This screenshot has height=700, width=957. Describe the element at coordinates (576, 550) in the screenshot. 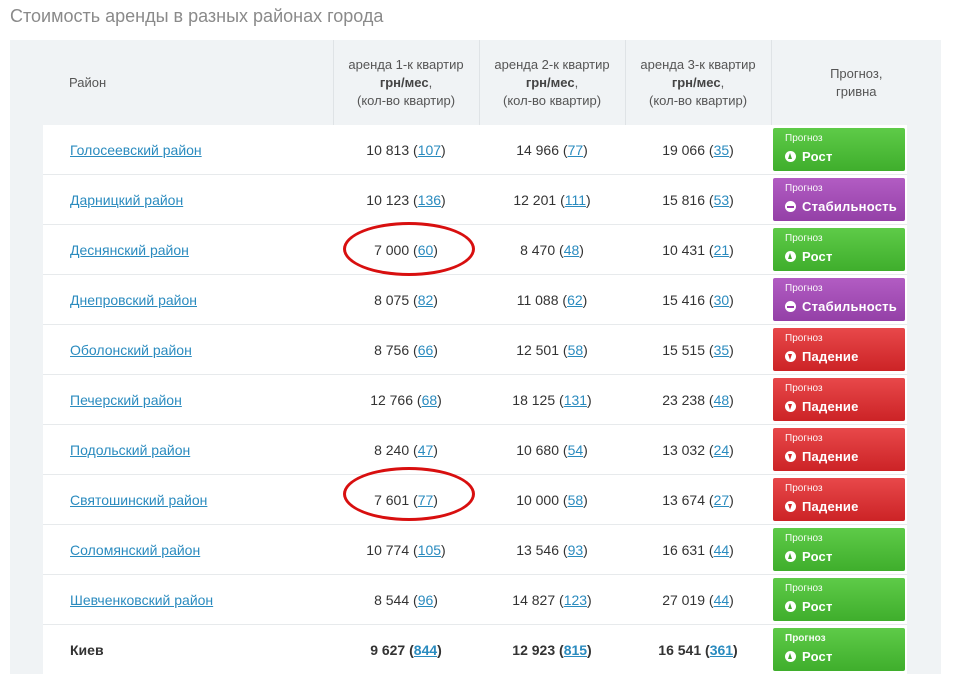

I see `listing-count-link: 93` at that location.